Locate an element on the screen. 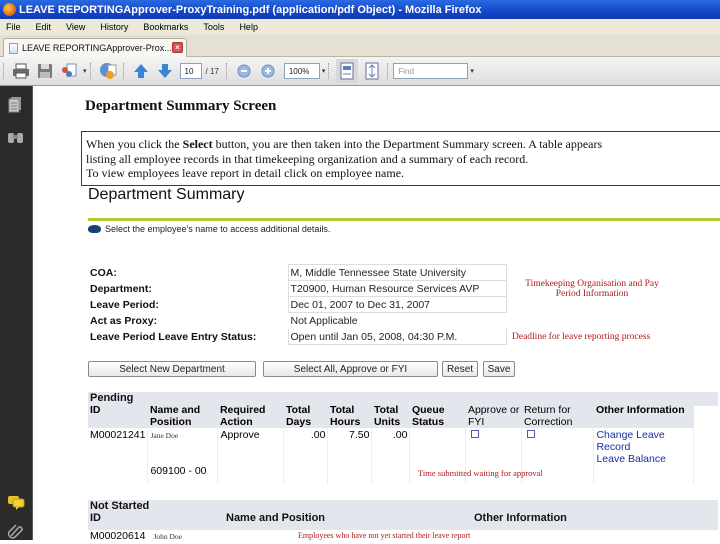 This screenshot has width=720, height=544. menu-edit: Edit is located at coordinates (44, 27).